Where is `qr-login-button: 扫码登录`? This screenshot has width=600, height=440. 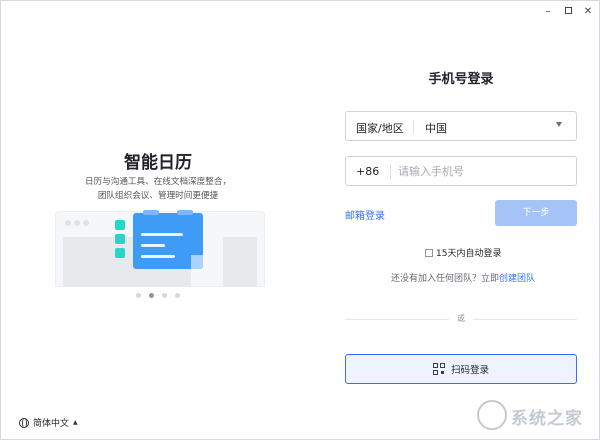 qr-login-button: 扫码登录 is located at coordinates (461, 369).